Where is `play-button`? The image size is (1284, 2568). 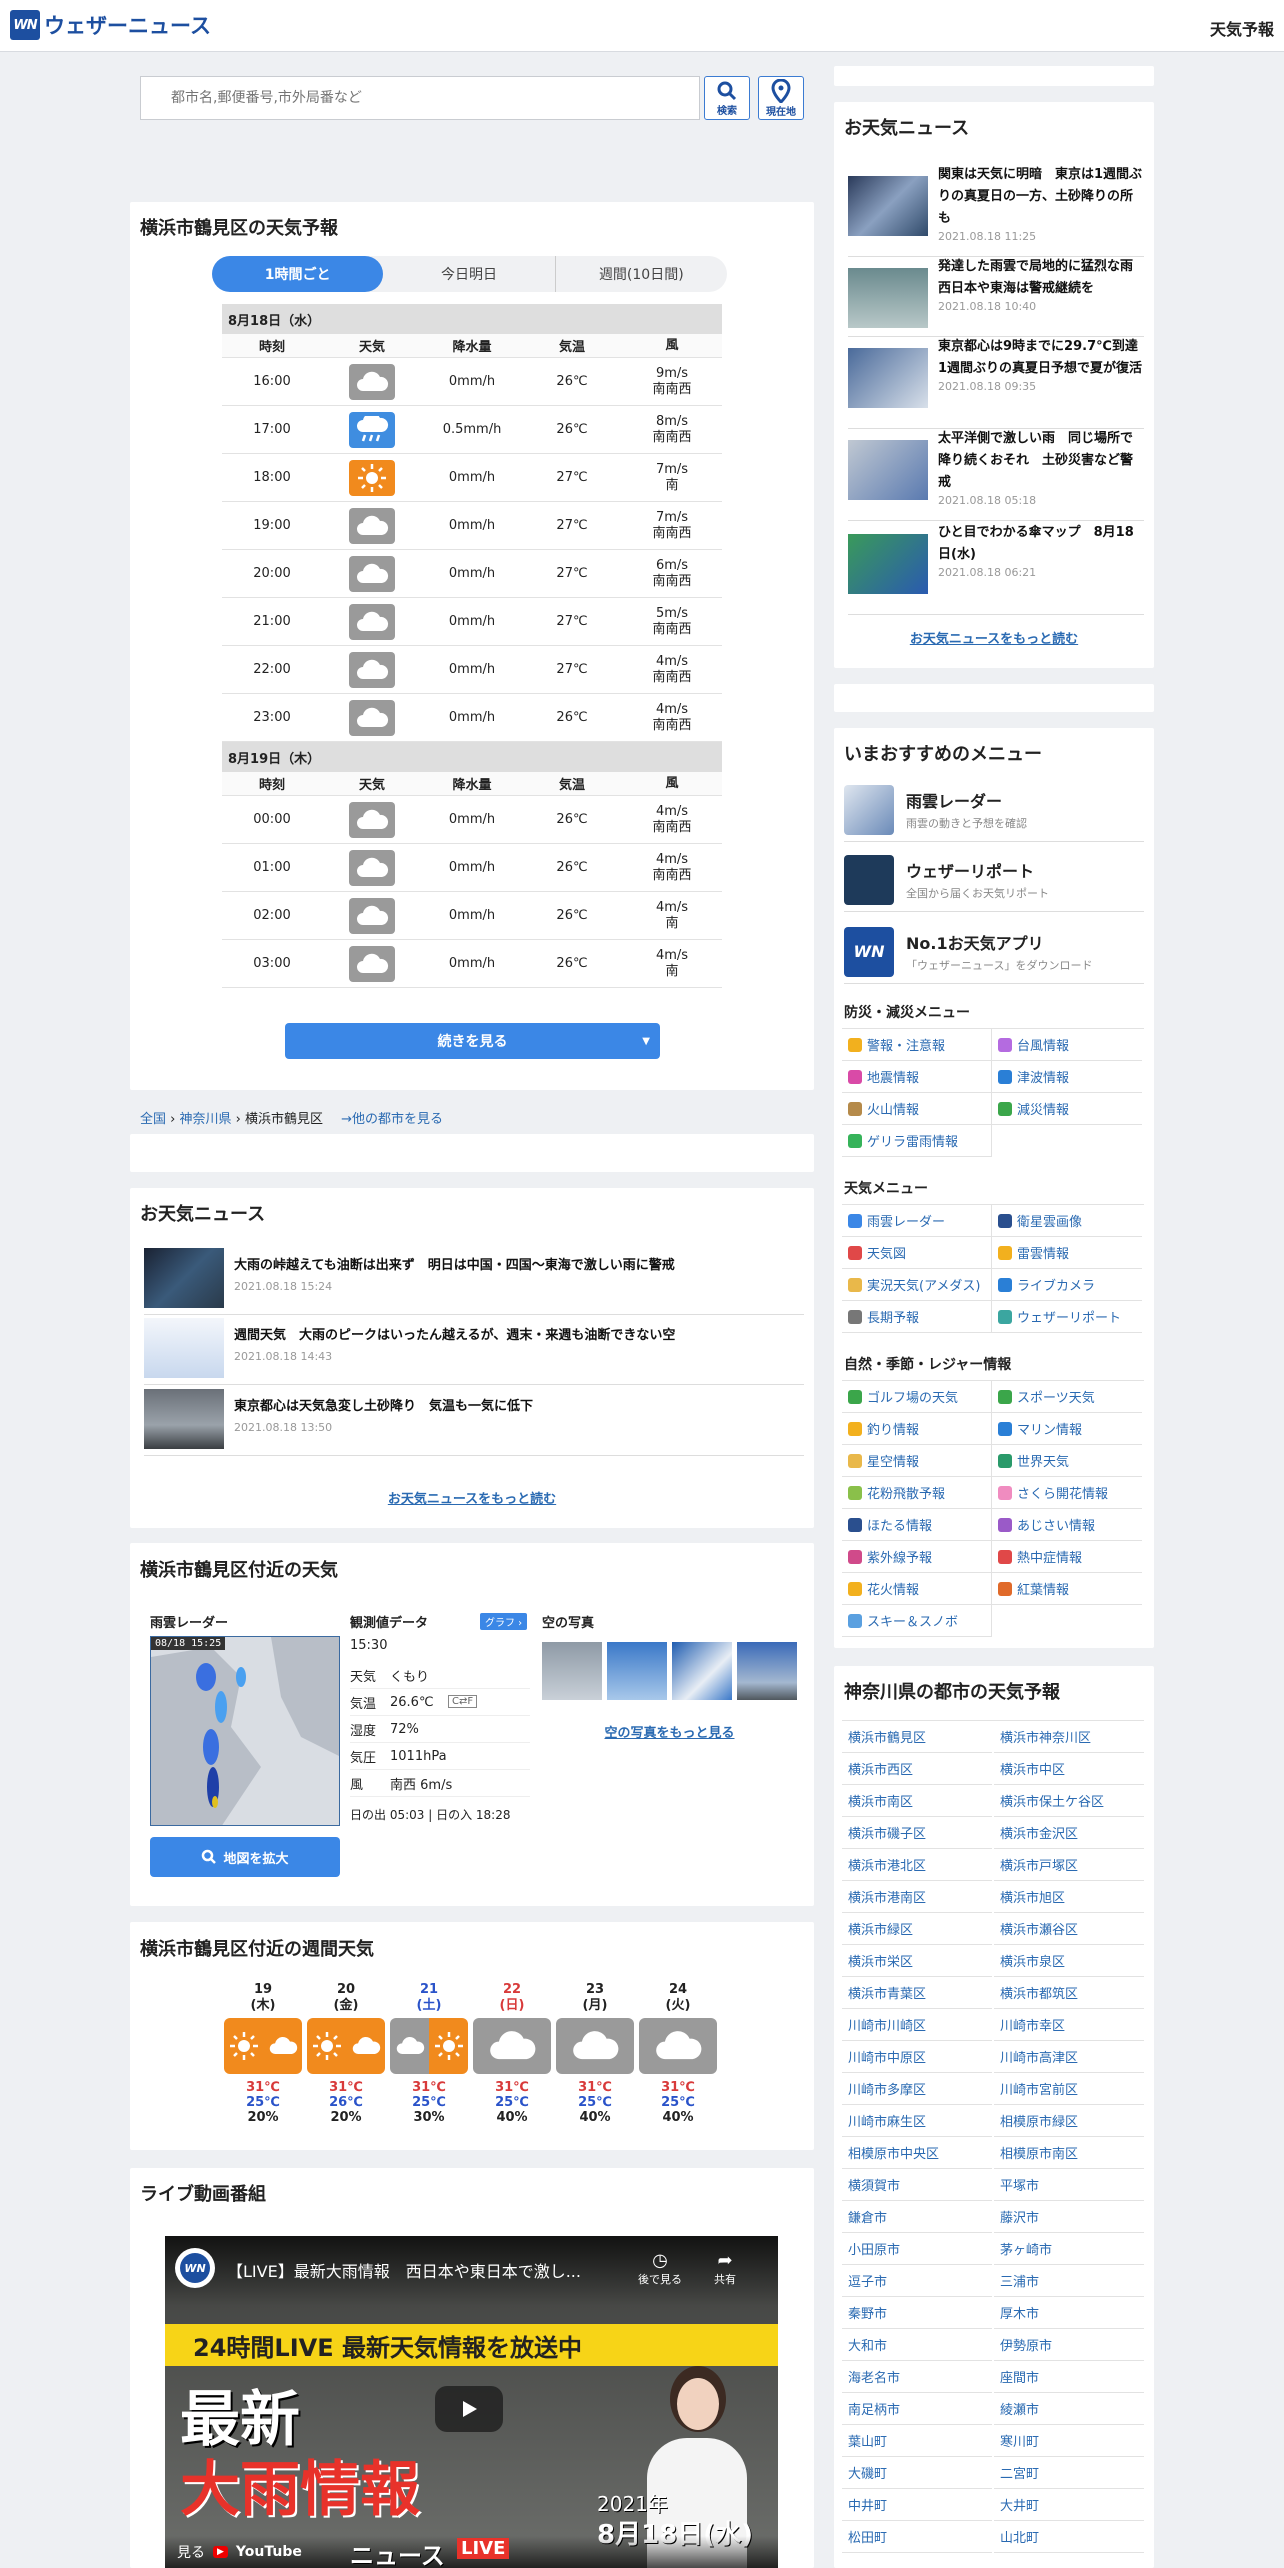 play-button is located at coordinates (469, 2409).